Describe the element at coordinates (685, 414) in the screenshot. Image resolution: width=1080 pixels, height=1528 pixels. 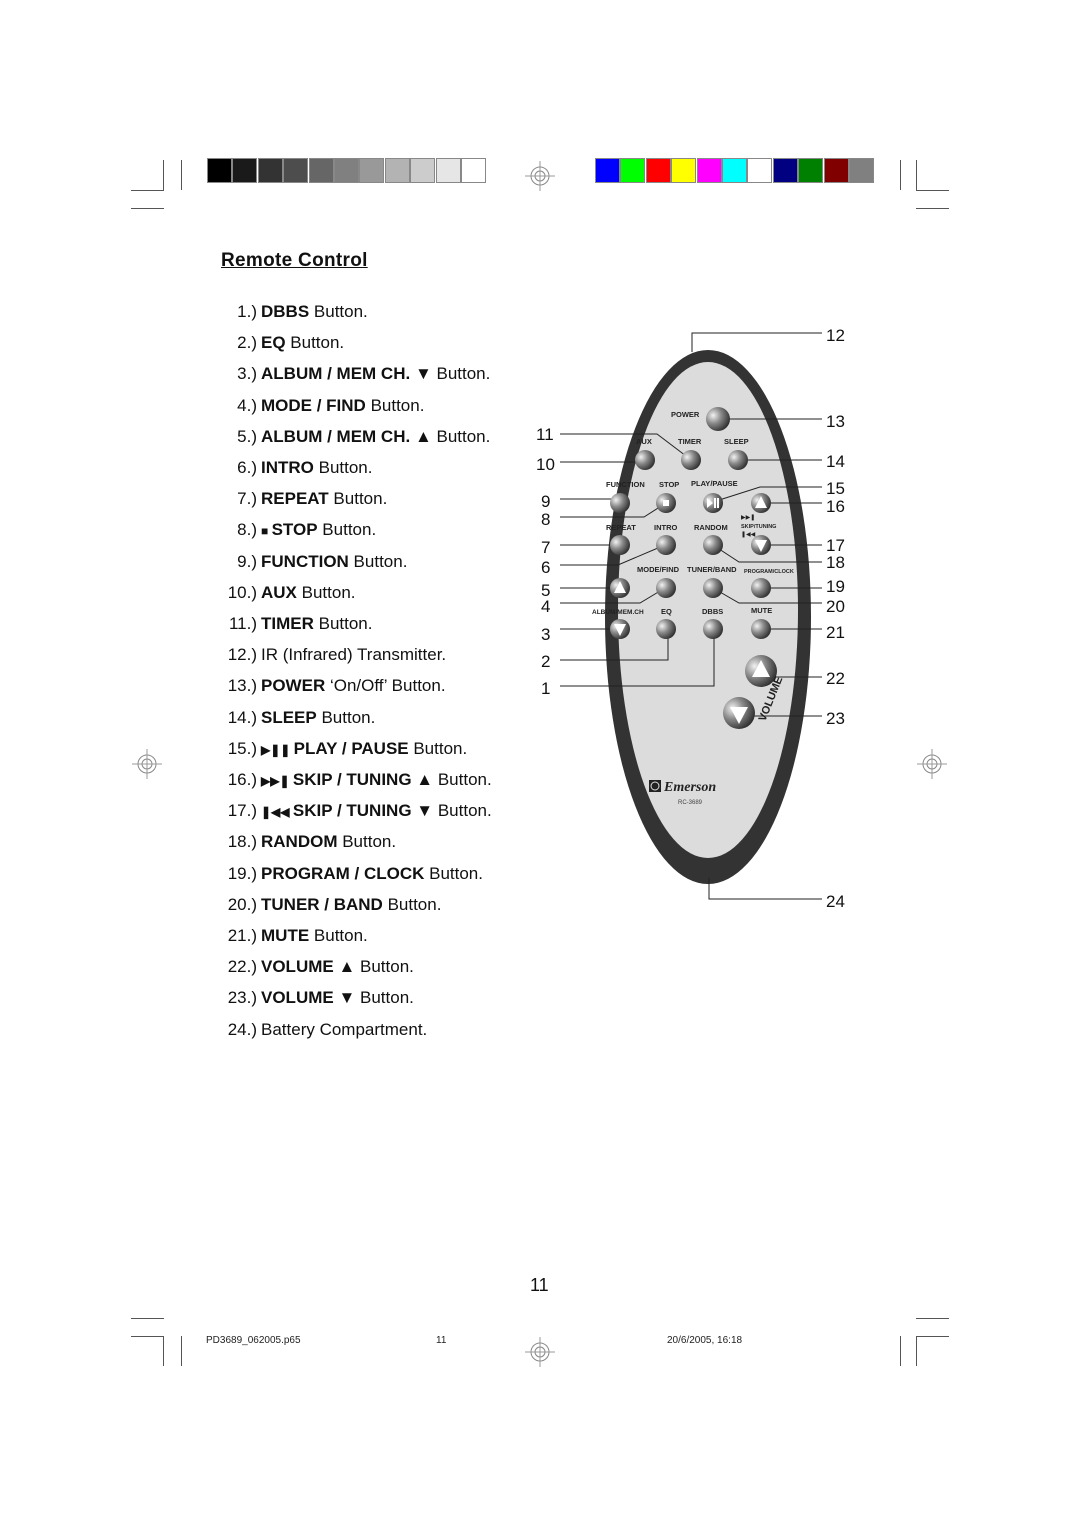
I see `label-power: POWER` at that location.